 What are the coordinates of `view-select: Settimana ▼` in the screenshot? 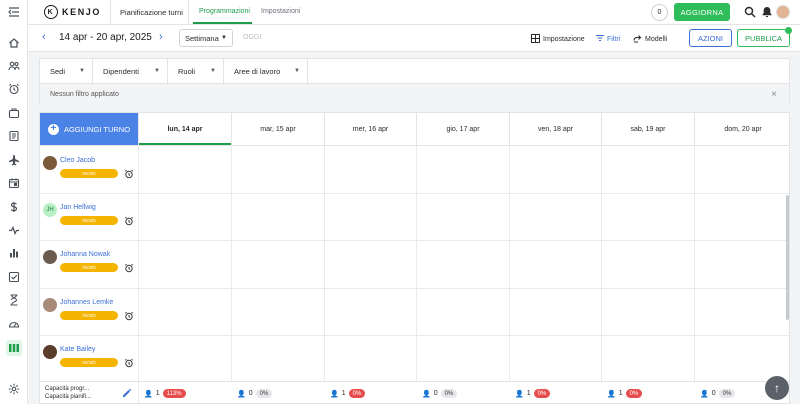 It's located at (206, 38).